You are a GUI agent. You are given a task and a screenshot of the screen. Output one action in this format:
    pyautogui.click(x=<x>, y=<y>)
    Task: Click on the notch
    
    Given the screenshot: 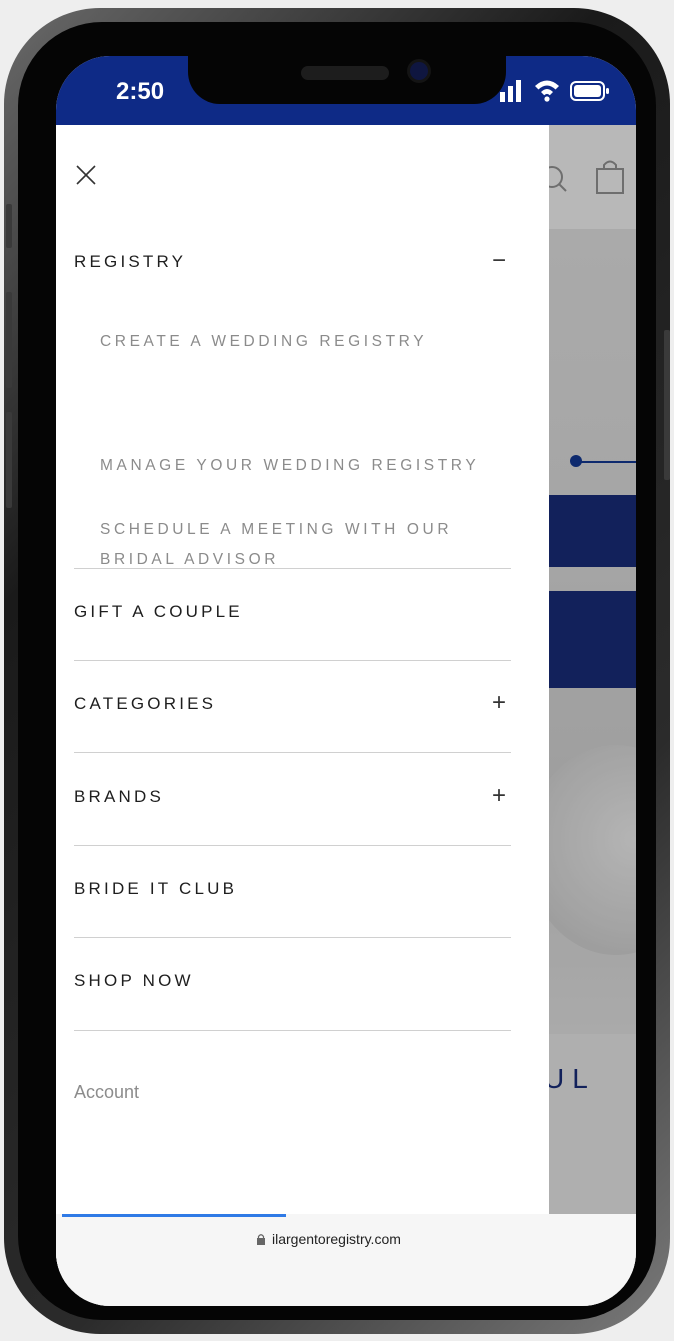 What is the action you would take?
    pyautogui.click(x=347, y=80)
    